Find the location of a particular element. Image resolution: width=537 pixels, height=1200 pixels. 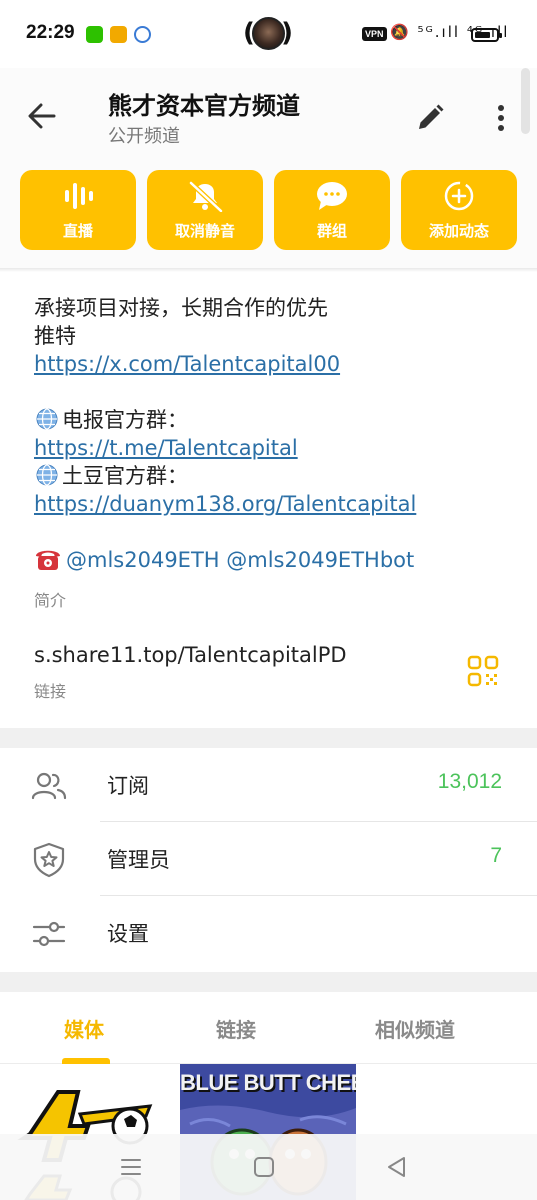

description-caption: 简介 is located at coordinates (50, 600).